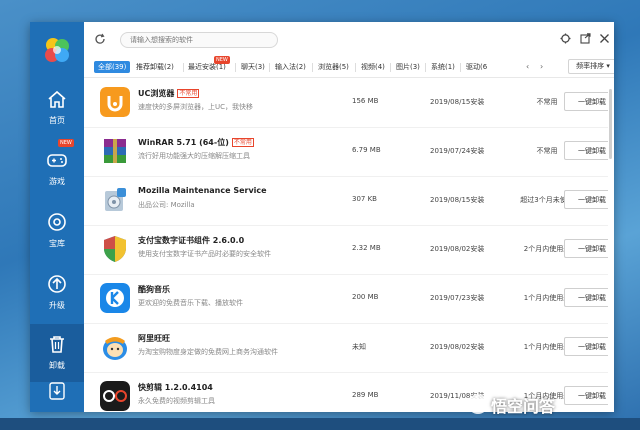 The height and width of the screenshot is (430, 640). Describe the element at coordinates (154, 338) in the screenshot. I see `app-name: 阿里旺旺` at that location.